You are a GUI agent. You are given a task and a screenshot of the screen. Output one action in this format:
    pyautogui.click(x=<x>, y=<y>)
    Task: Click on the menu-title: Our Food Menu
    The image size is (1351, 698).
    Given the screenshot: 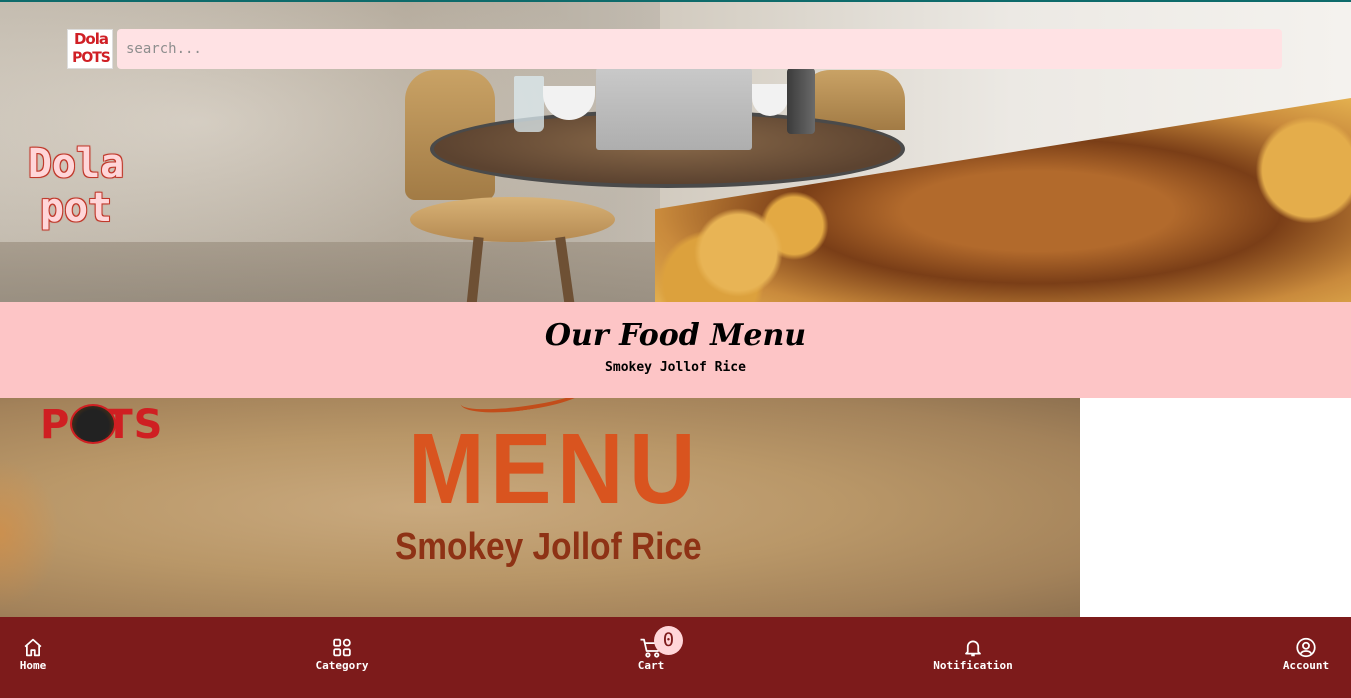 What is the action you would take?
    pyautogui.click(x=675, y=335)
    